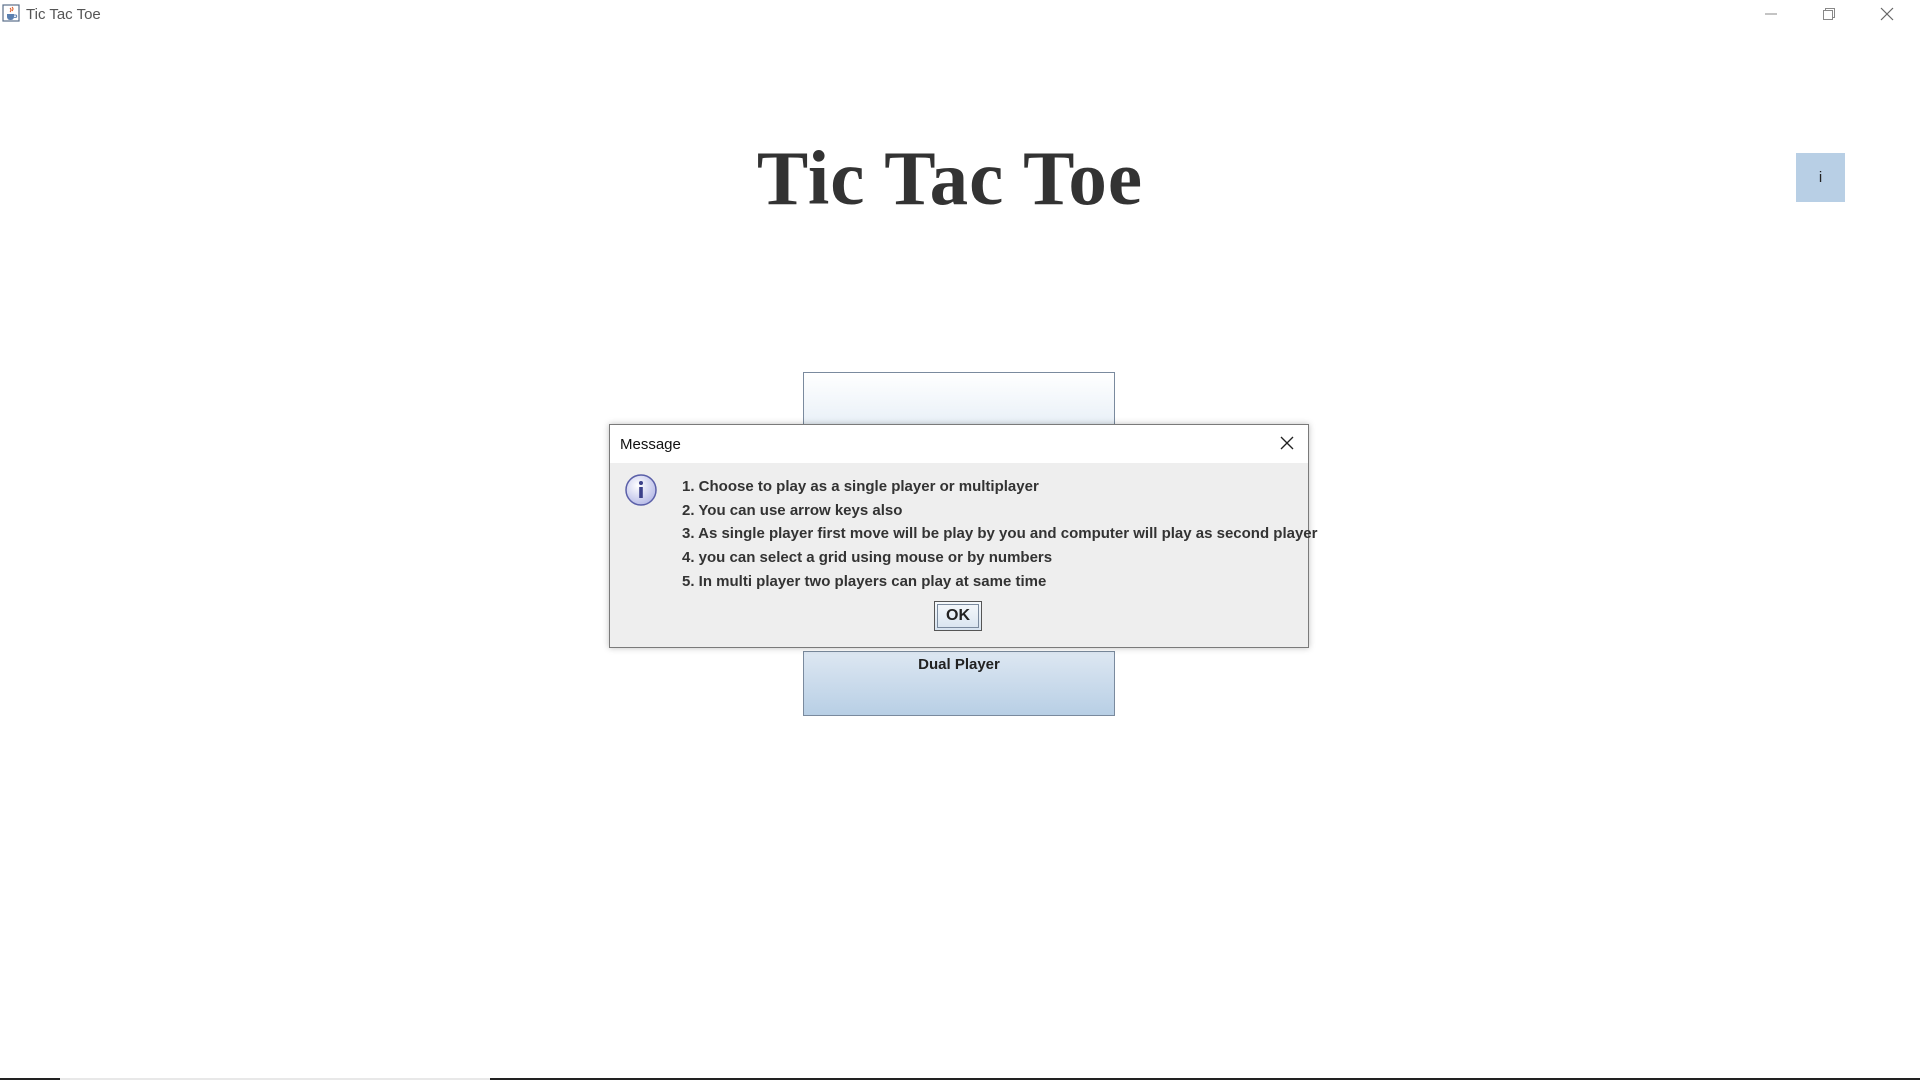 The image size is (1920, 1080). What do you see at coordinates (959, 683) in the screenshot?
I see `dual-player-button: Dual Player` at bounding box center [959, 683].